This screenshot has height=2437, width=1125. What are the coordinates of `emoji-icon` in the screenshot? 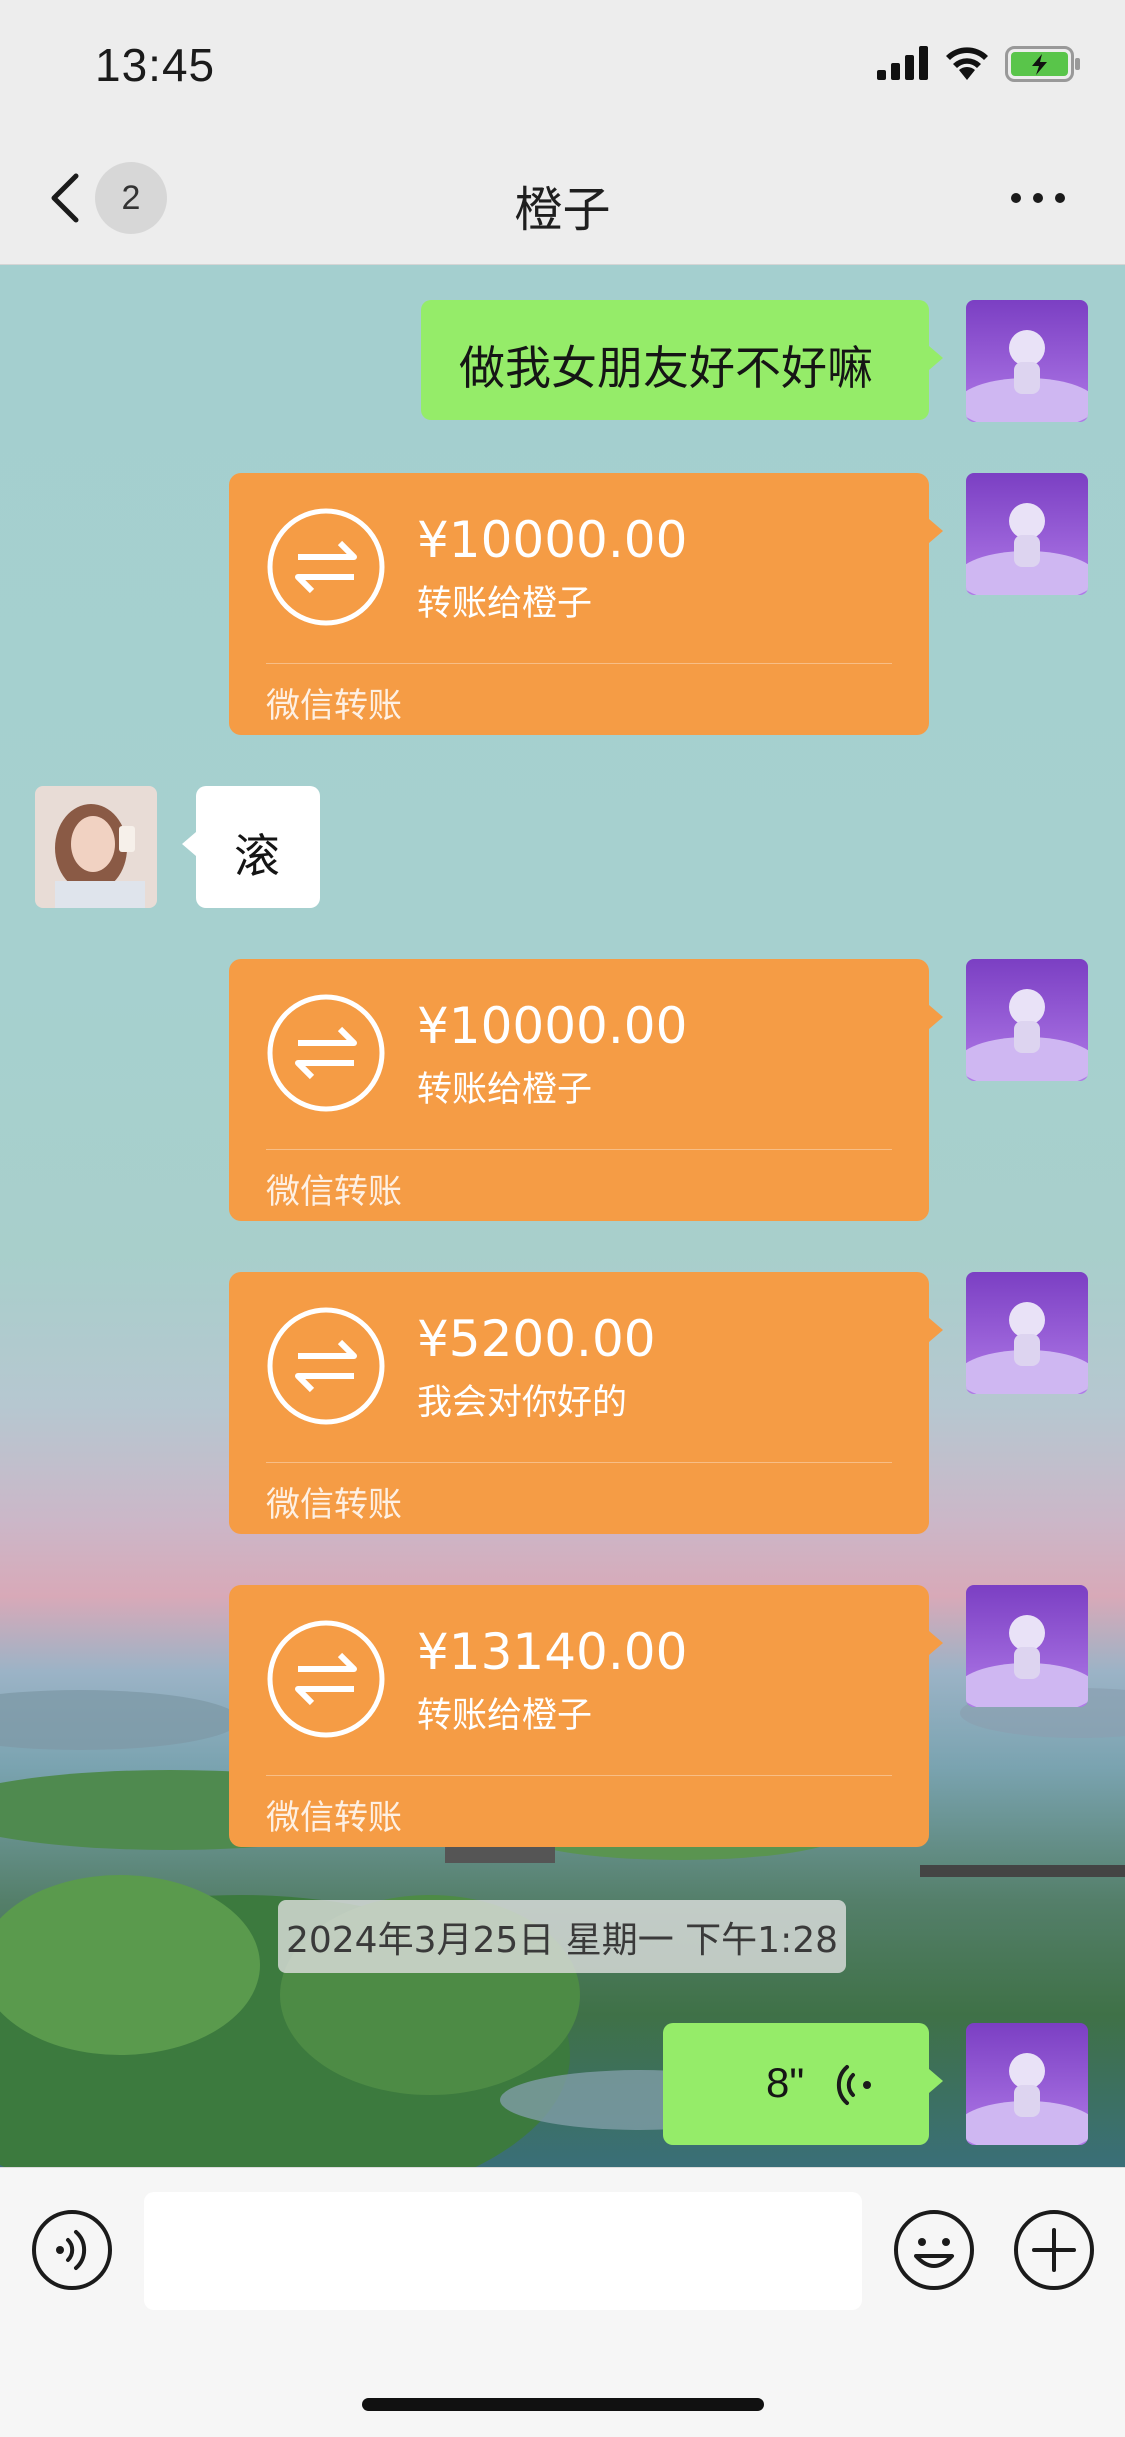 It's located at (934, 2250).